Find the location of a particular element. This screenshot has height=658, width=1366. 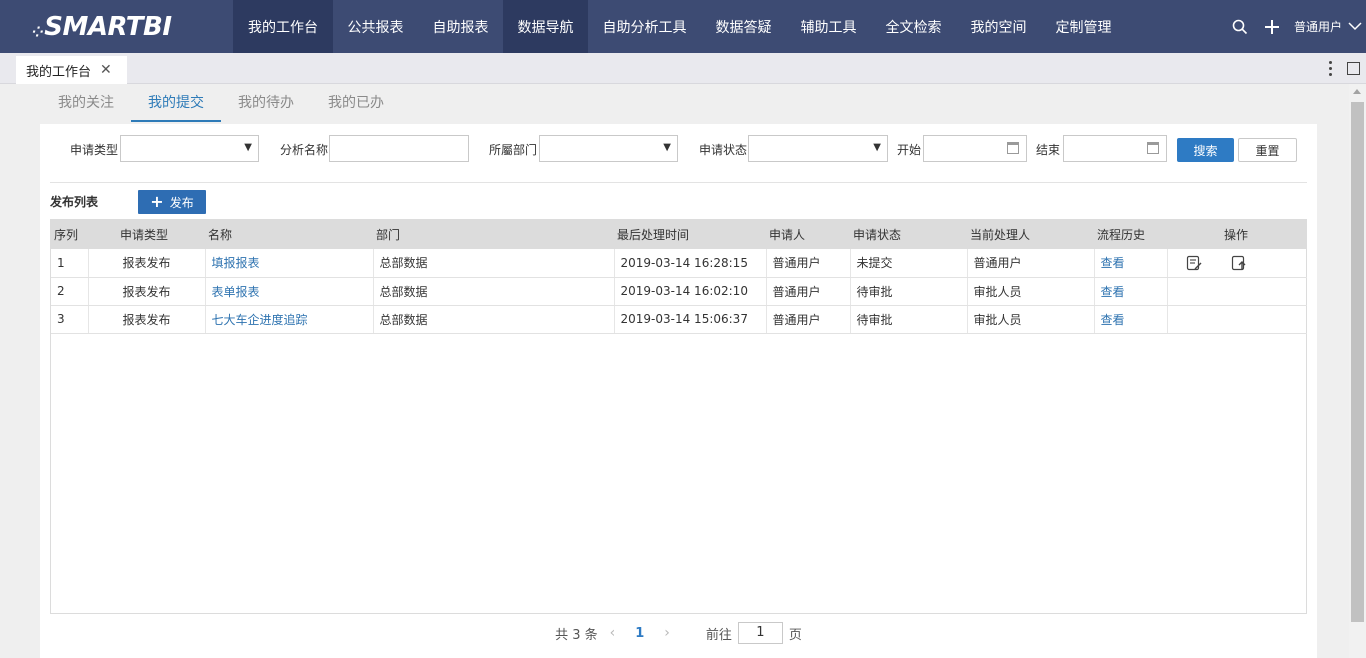

end-date-label: 结束 is located at coordinates (1048, 150).